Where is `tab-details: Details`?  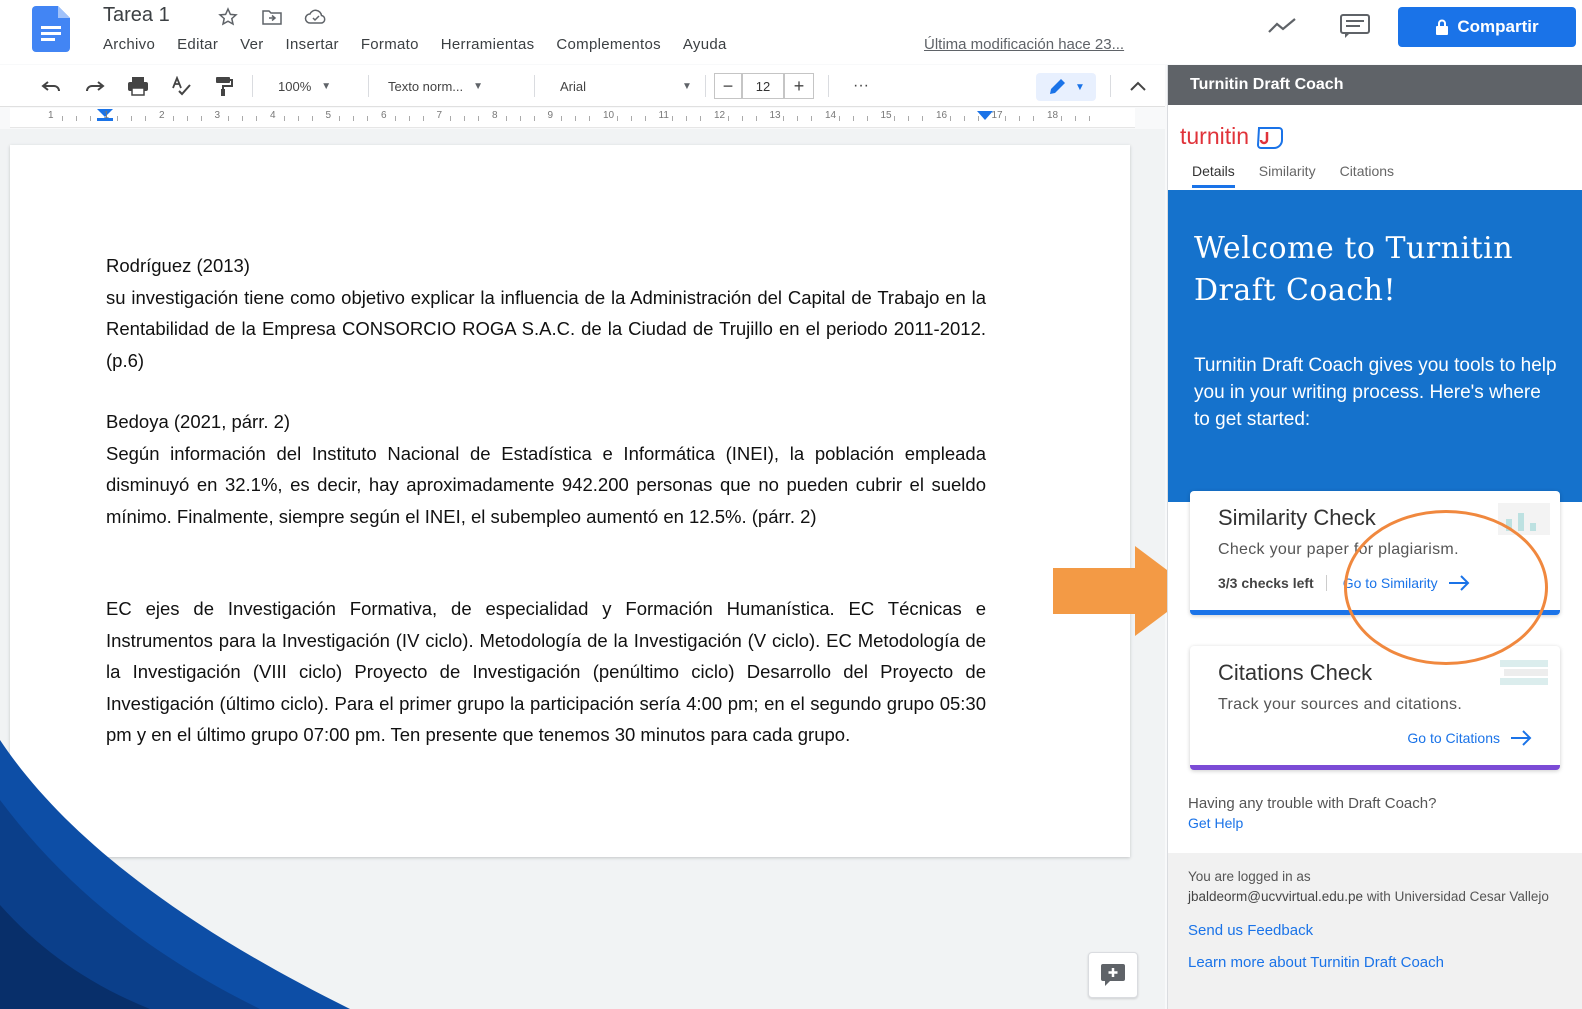 tab-details: Details is located at coordinates (1213, 175).